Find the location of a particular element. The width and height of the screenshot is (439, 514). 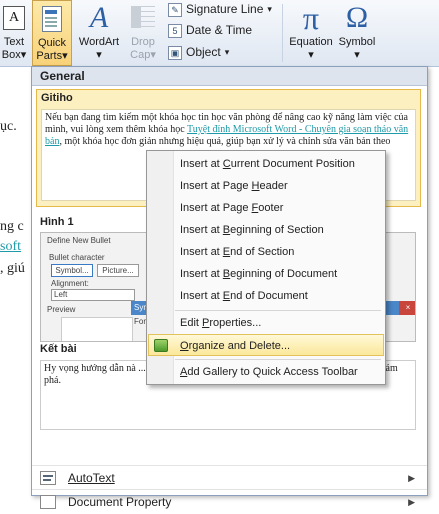

signature-line-button: ✎ Signature Line ▾ is located at coordinates (220, 9).